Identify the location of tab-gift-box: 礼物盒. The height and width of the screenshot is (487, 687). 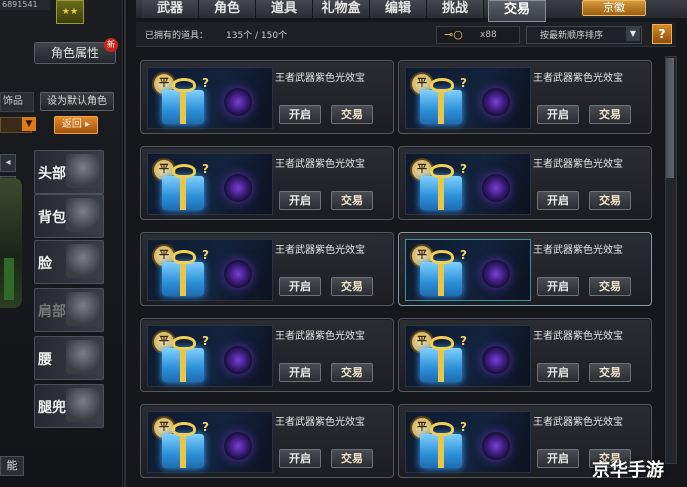
(341, 9).